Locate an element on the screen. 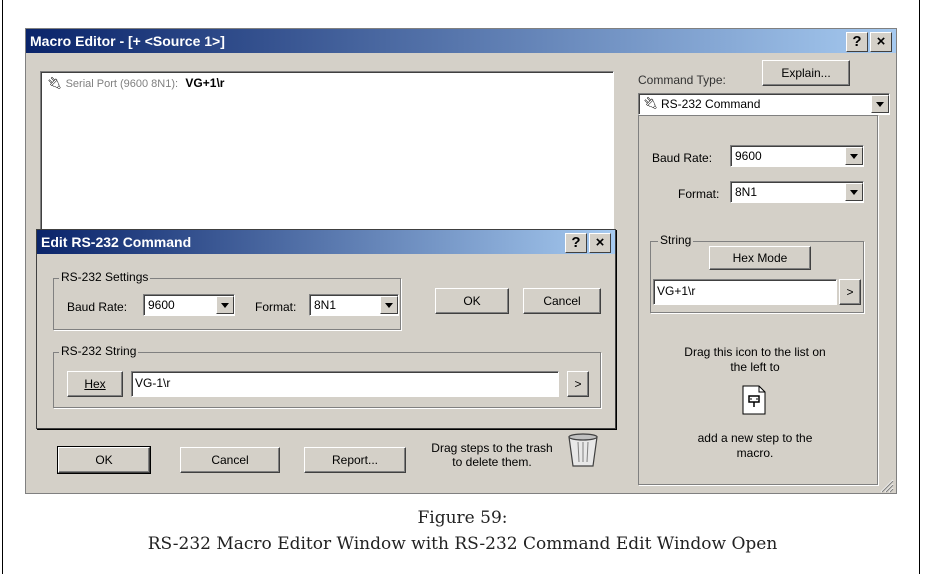 The height and width of the screenshot is (574, 925). panel-string-arrow-button: > is located at coordinates (850, 292).